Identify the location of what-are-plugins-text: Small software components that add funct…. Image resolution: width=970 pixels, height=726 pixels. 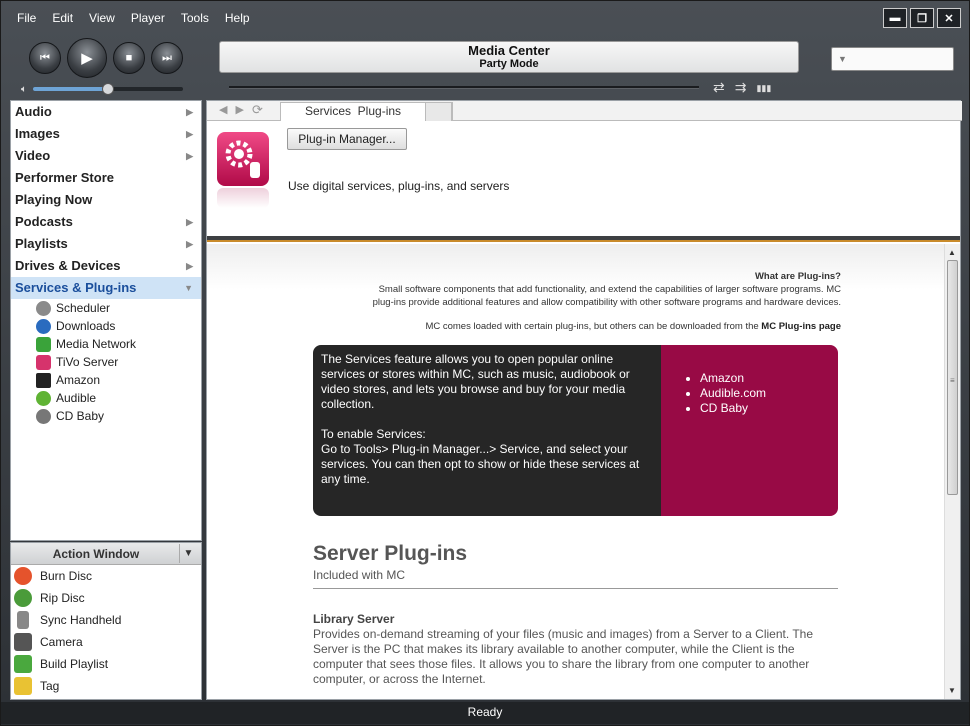
(609, 289).